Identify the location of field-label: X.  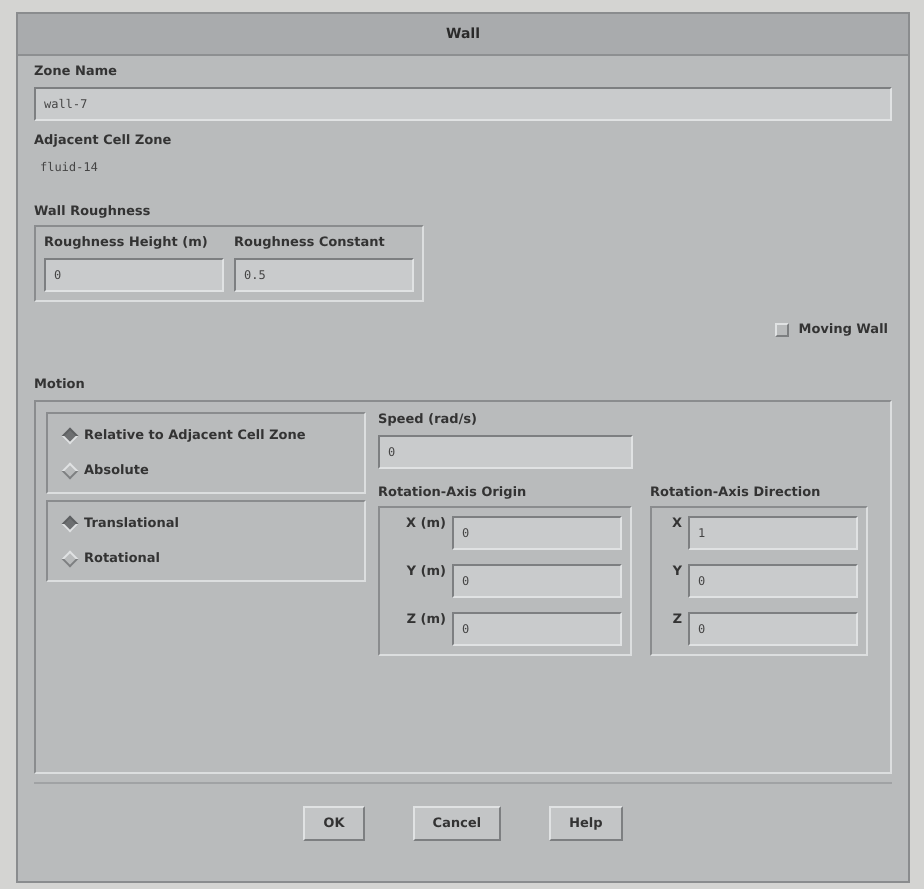
(676, 523).